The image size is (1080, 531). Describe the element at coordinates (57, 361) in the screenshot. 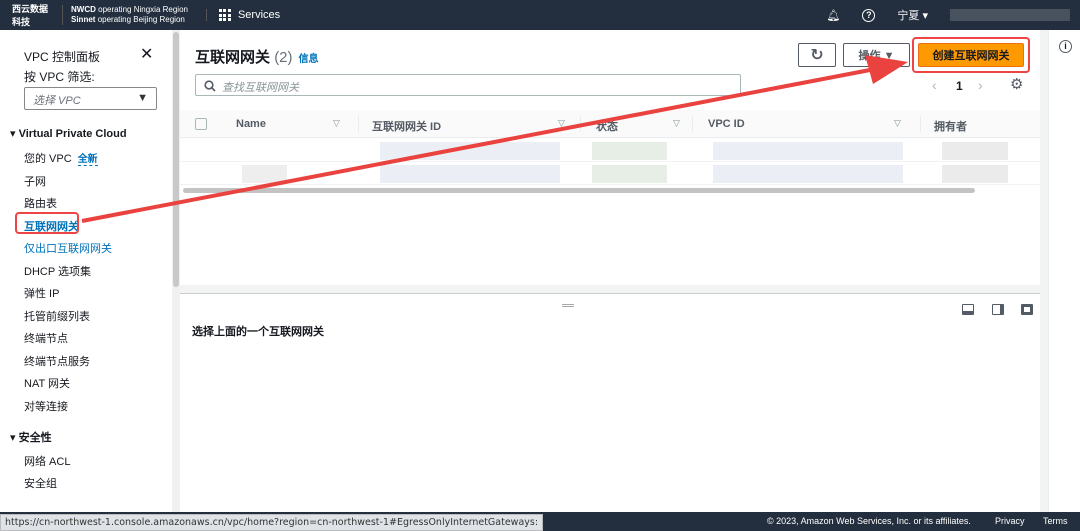

I see `sidebar-item-endpoint-services: 终端节点服务` at that location.